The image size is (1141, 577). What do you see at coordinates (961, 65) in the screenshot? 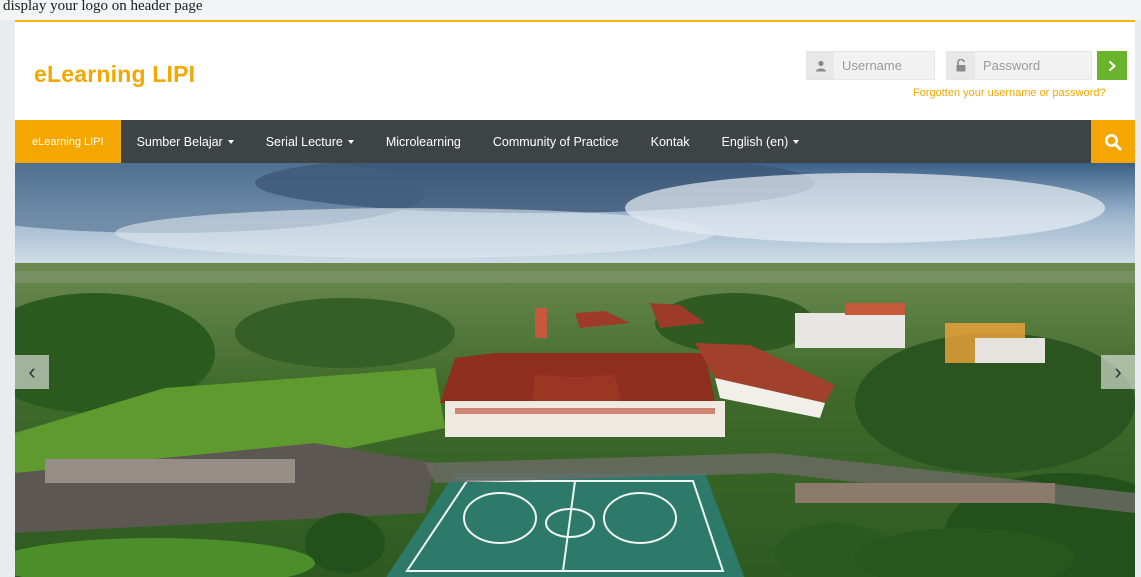
I see `unlock-icon` at bounding box center [961, 65].